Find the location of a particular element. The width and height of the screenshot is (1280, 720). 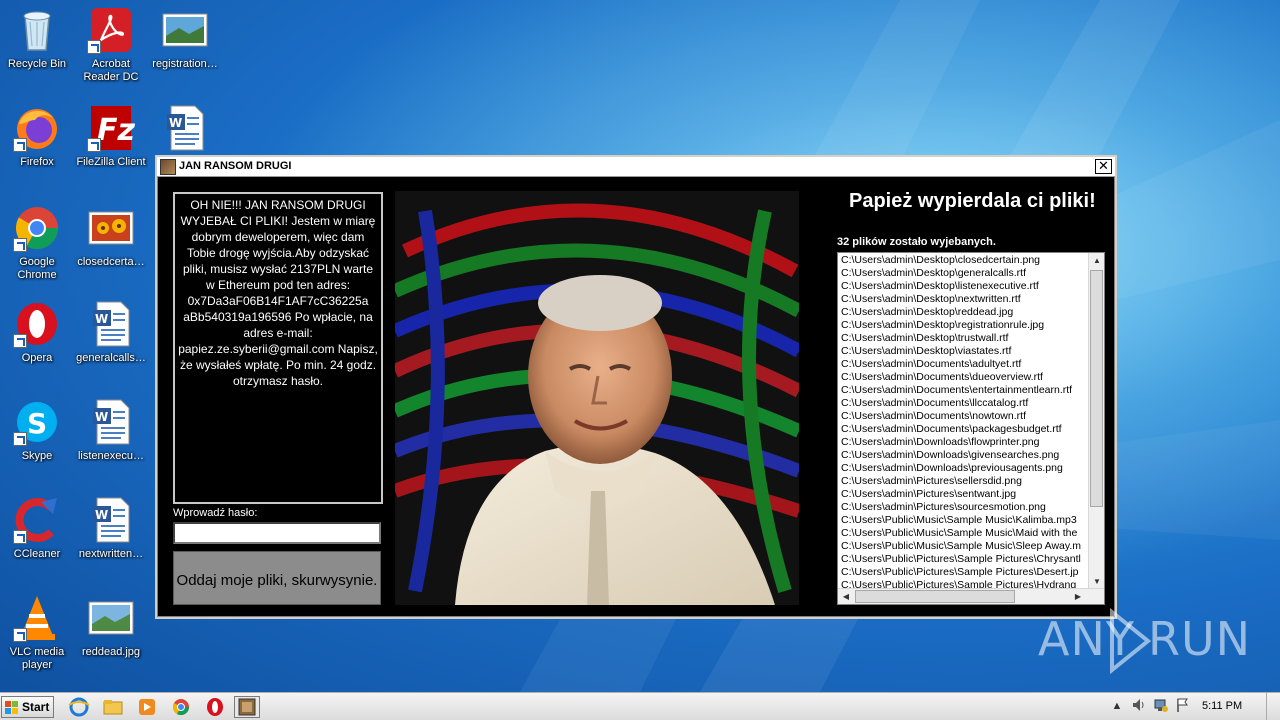

file-list-item: C:\Users\admin\Pictures\sentwant.jpg is located at coordinates (964, 494).